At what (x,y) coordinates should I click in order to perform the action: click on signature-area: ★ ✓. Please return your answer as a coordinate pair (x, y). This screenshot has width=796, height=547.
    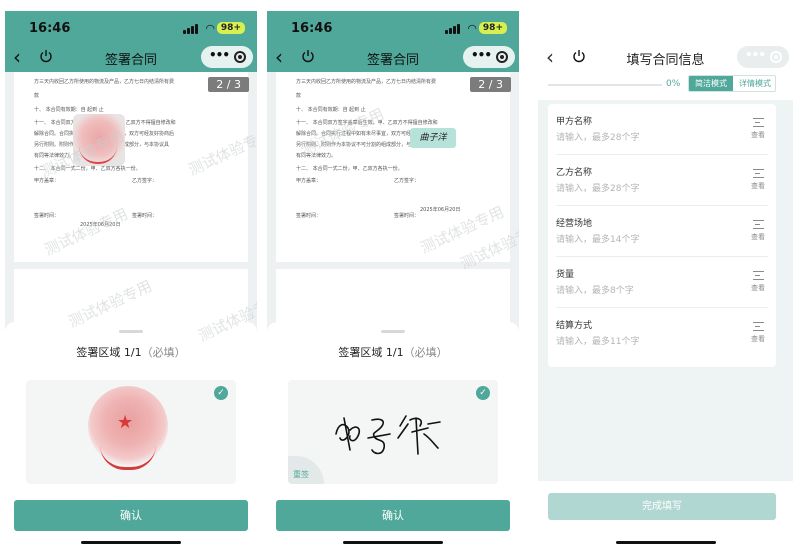
    Looking at the image, I should click on (131, 432).